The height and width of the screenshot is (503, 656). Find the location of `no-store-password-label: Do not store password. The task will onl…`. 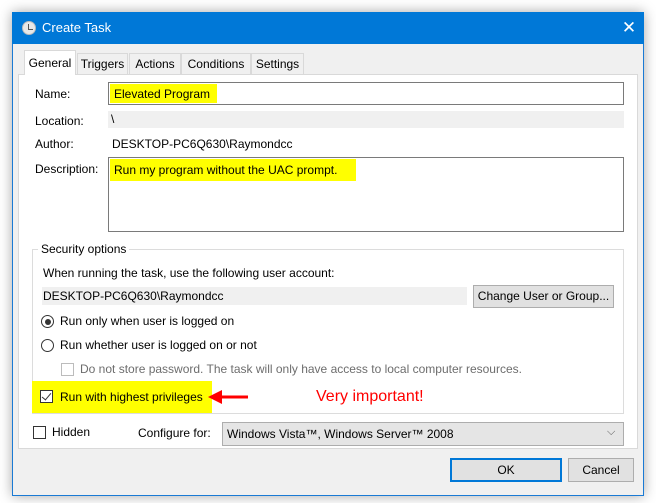

no-store-password-label: Do not store password. The task will onl… is located at coordinates (301, 369).